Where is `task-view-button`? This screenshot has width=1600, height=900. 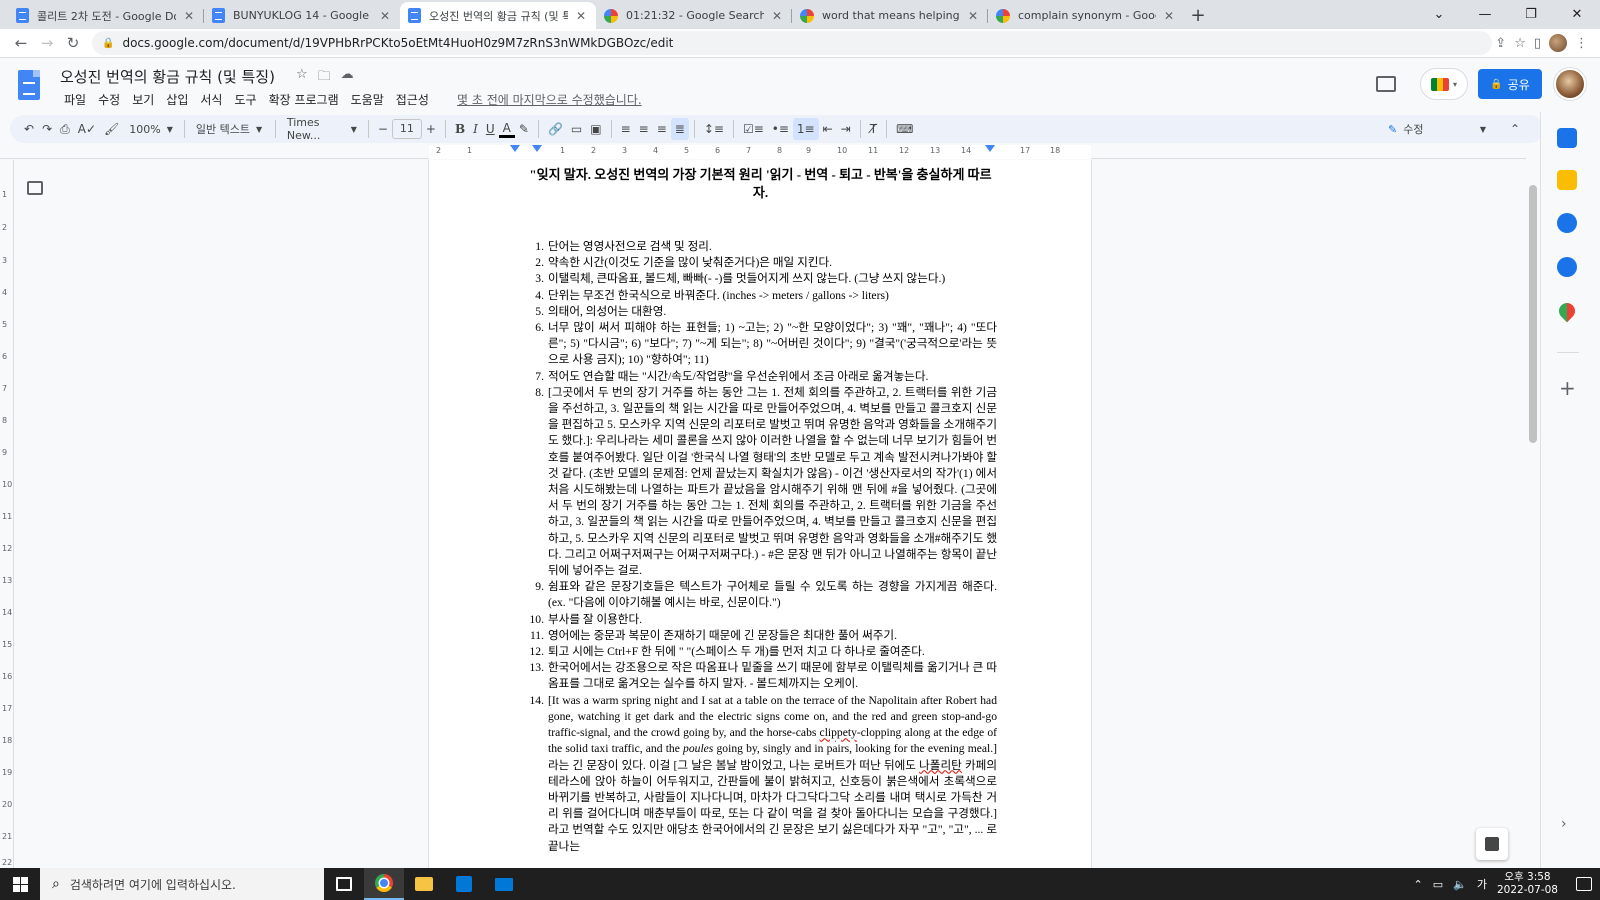
task-view-button is located at coordinates (344, 884).